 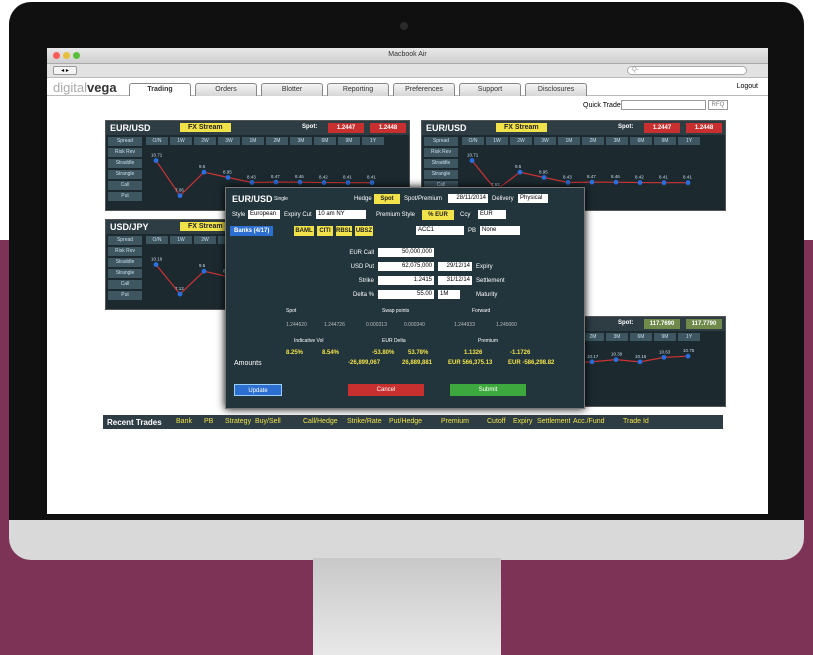 I want to click on submit-button: Submit, so click(x=488, y=390).